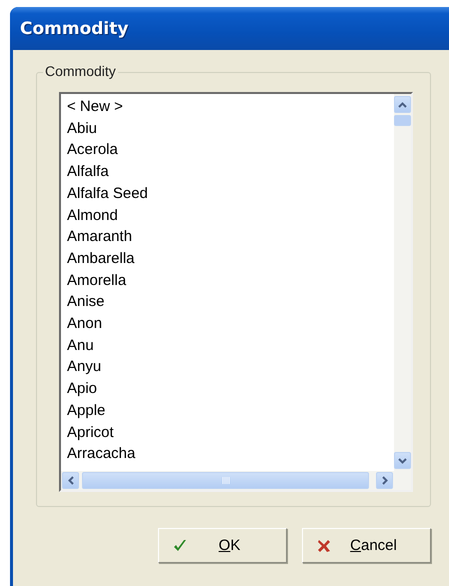 The width and height of the screenshot is (449, 586). What do you see at coordinates (229, 237) in the screenshot?
I see `list-item: Amaranth` at bounding box center [229, 237].